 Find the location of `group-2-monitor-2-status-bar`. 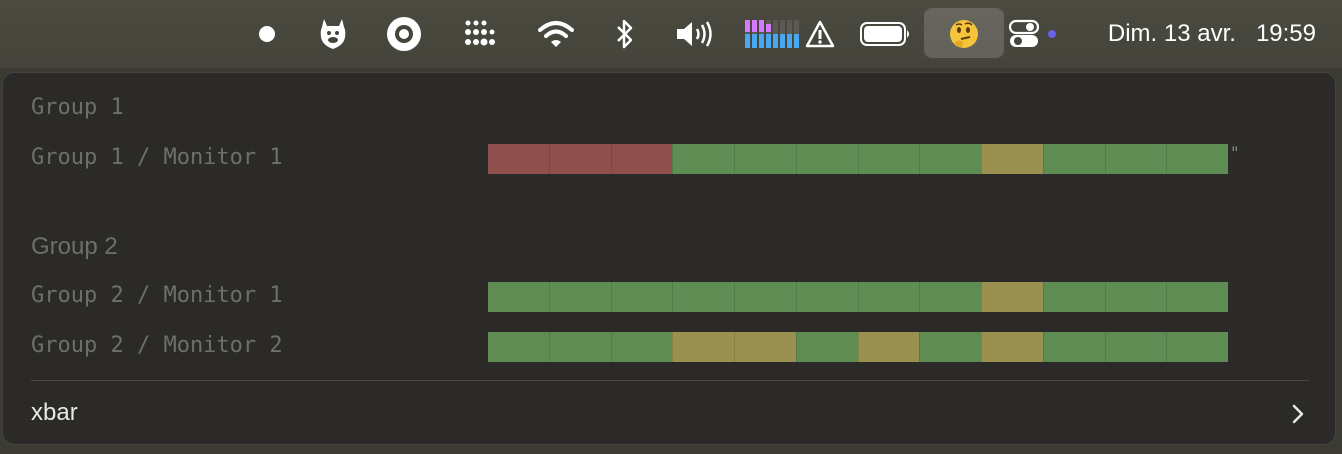

group-2-monitor-2-status-bar is located at coordinates (858, 347).